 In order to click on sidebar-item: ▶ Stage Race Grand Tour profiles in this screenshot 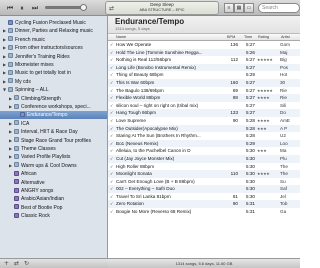, I will do `click(53, 141)`.